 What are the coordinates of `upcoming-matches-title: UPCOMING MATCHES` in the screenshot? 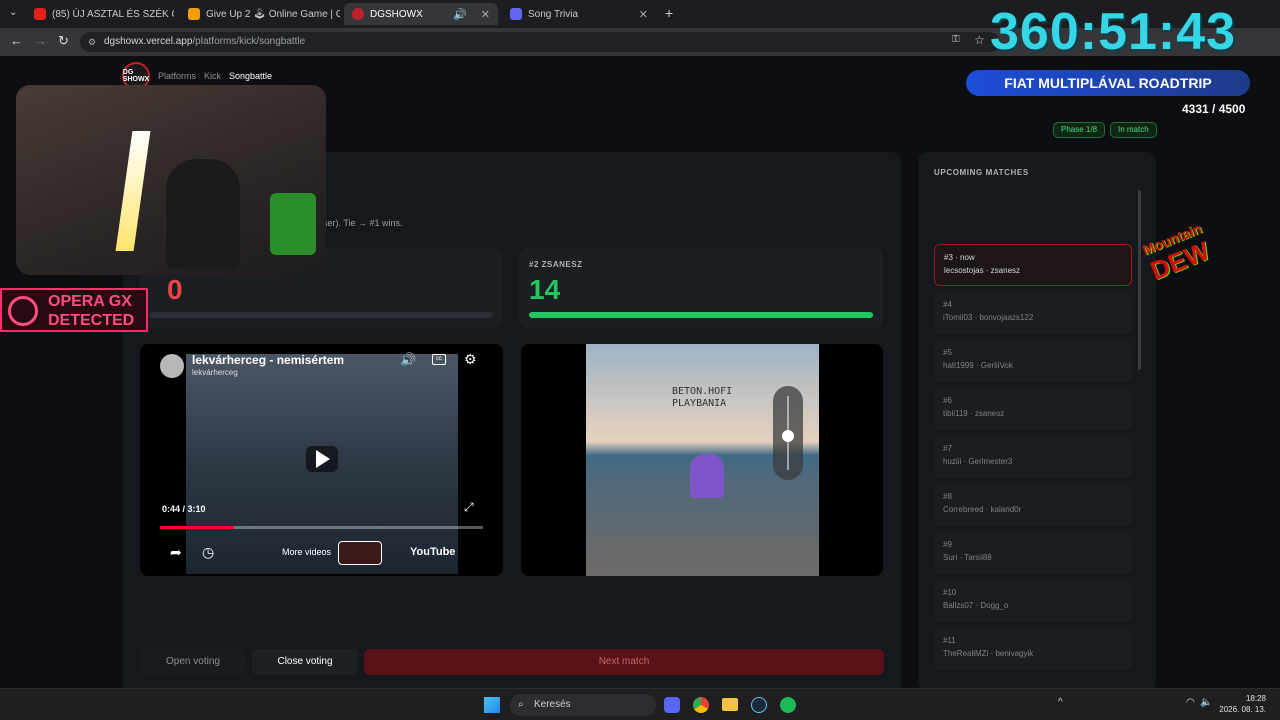 It's located at (981, 172).